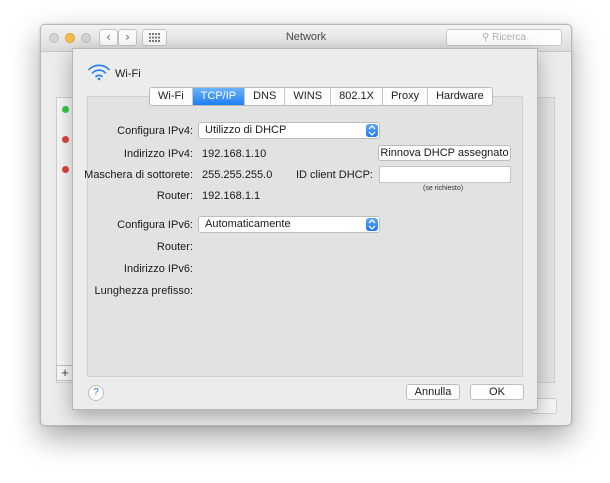 Image resolution: width=610 pixels, height=483 pixels. Describe the element at coordinates (234, 154) in the screenshot. I see `ipv4-address-value: 192.168.1.10` at that location.